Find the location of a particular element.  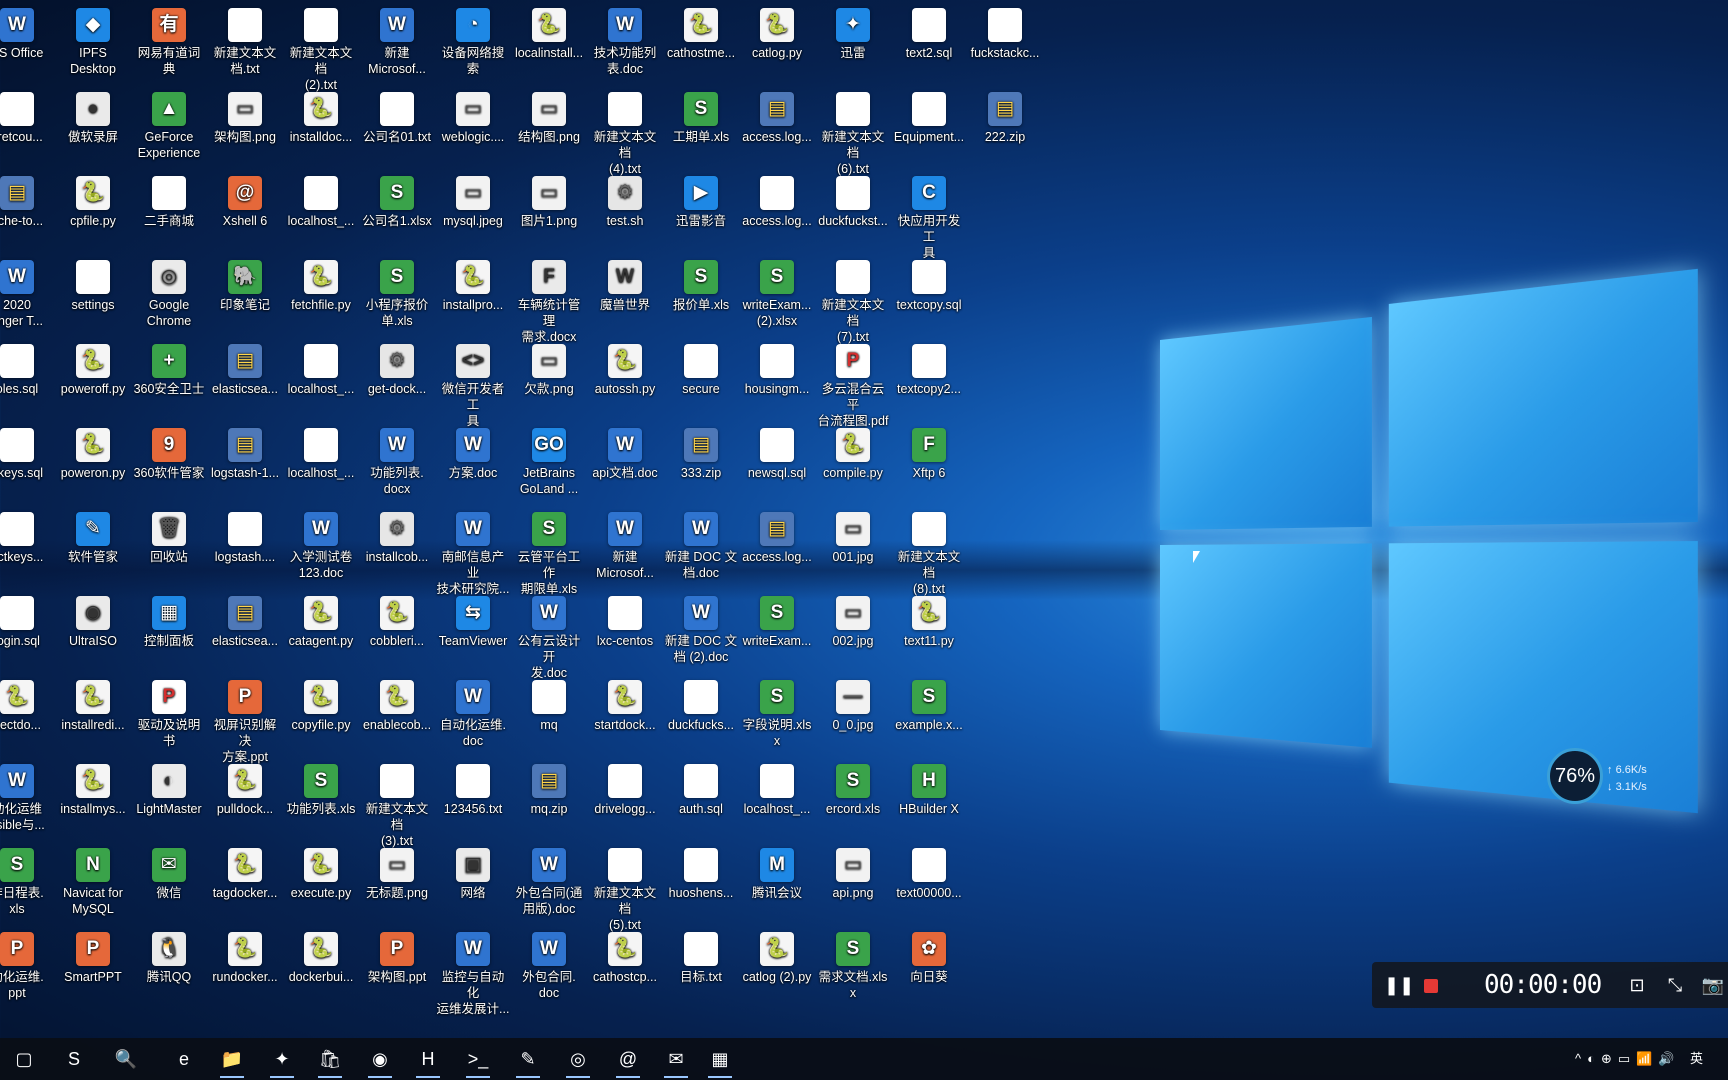

desktop-icon: 🐍 autossh.py is located at coordinates (625, 368).